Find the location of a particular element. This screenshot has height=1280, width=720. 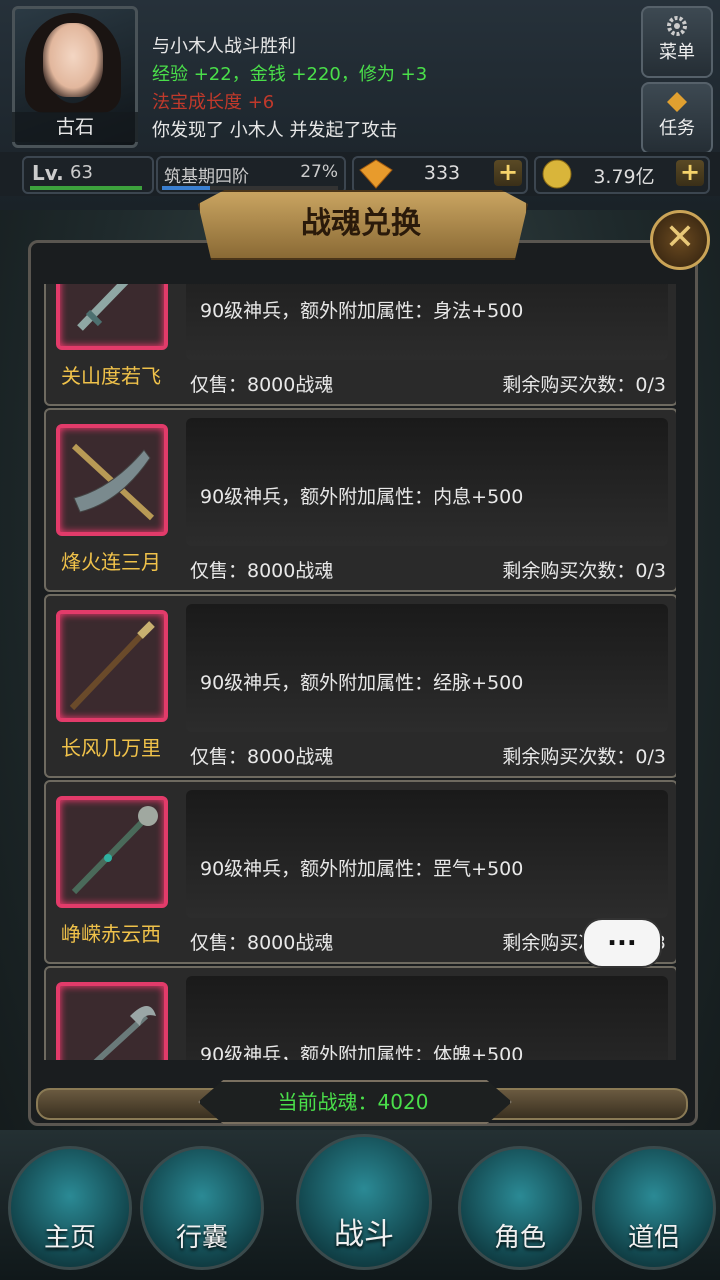

reward-cultivation: 修为 +3 is located at coordinates (393, 74).